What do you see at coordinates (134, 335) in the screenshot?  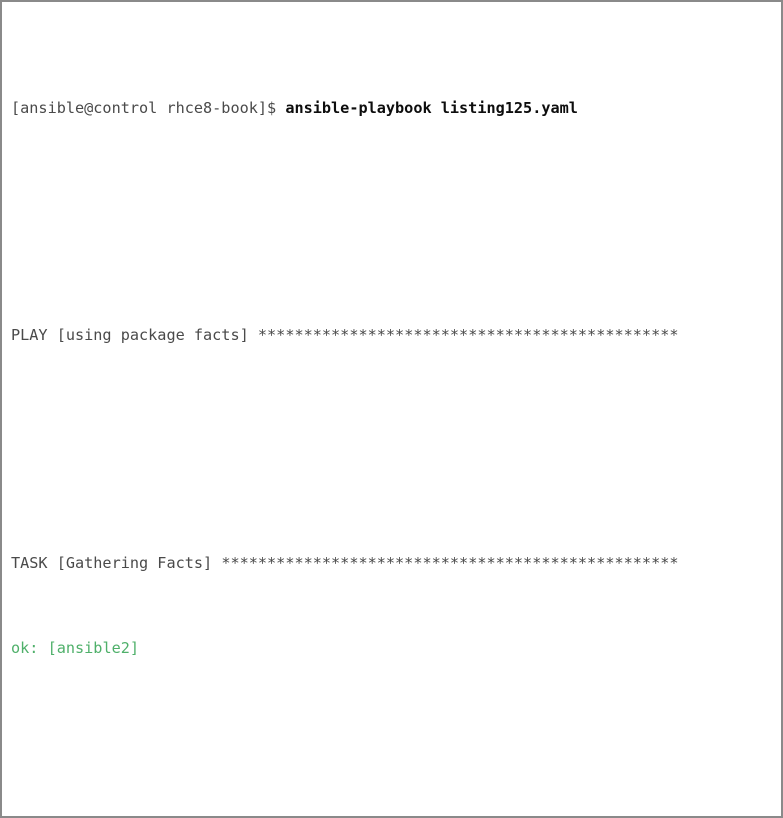 I see `play-header-label: PLAY [using package facts]` at bounding box center [134, 335].